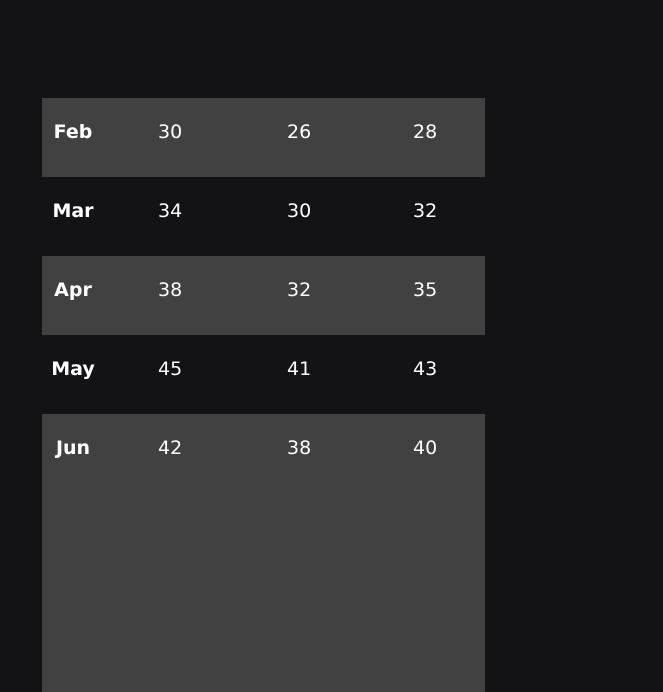 This screenshot has height=692, width=663. What do you see at coordinates (299, 132) in the screenshot?
I see `value-cell: 26` at bounding box center [299, 132].